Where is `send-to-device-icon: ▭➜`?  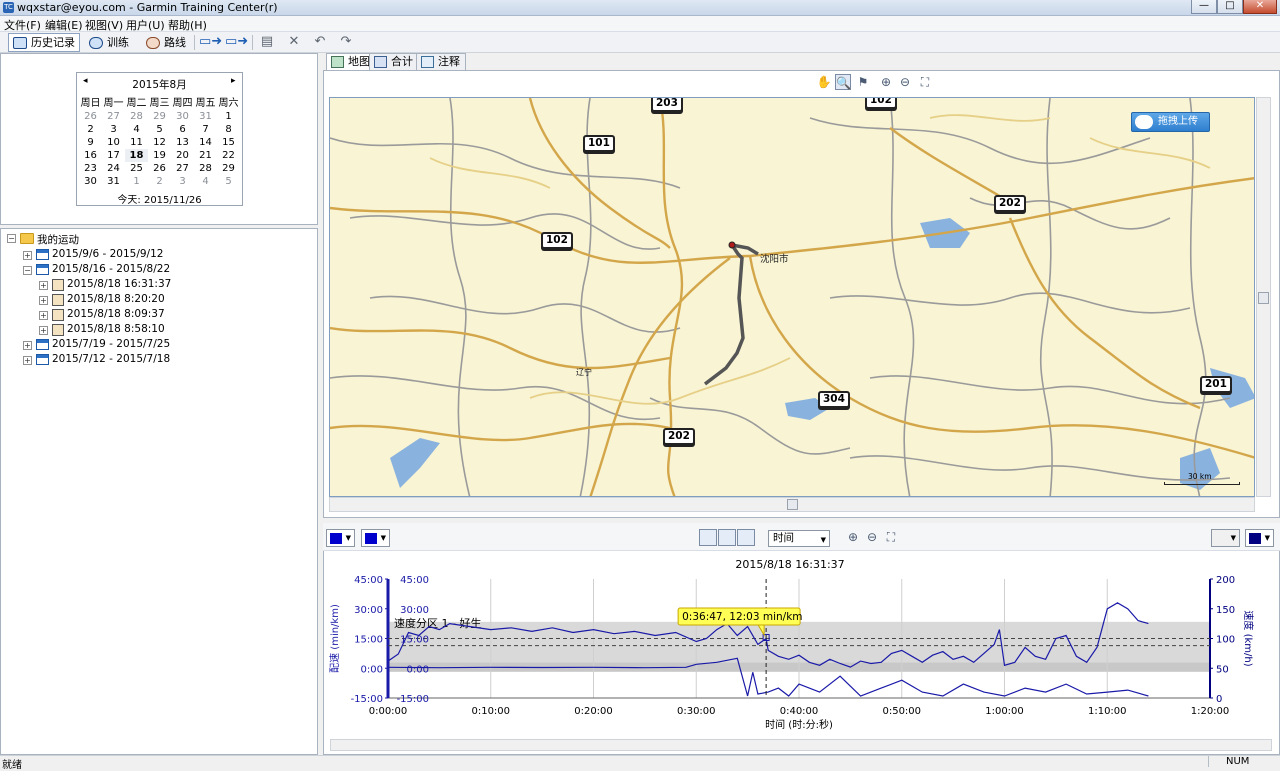
send-to-device-icon: ▭➜ is located at coordinates (210, 42).